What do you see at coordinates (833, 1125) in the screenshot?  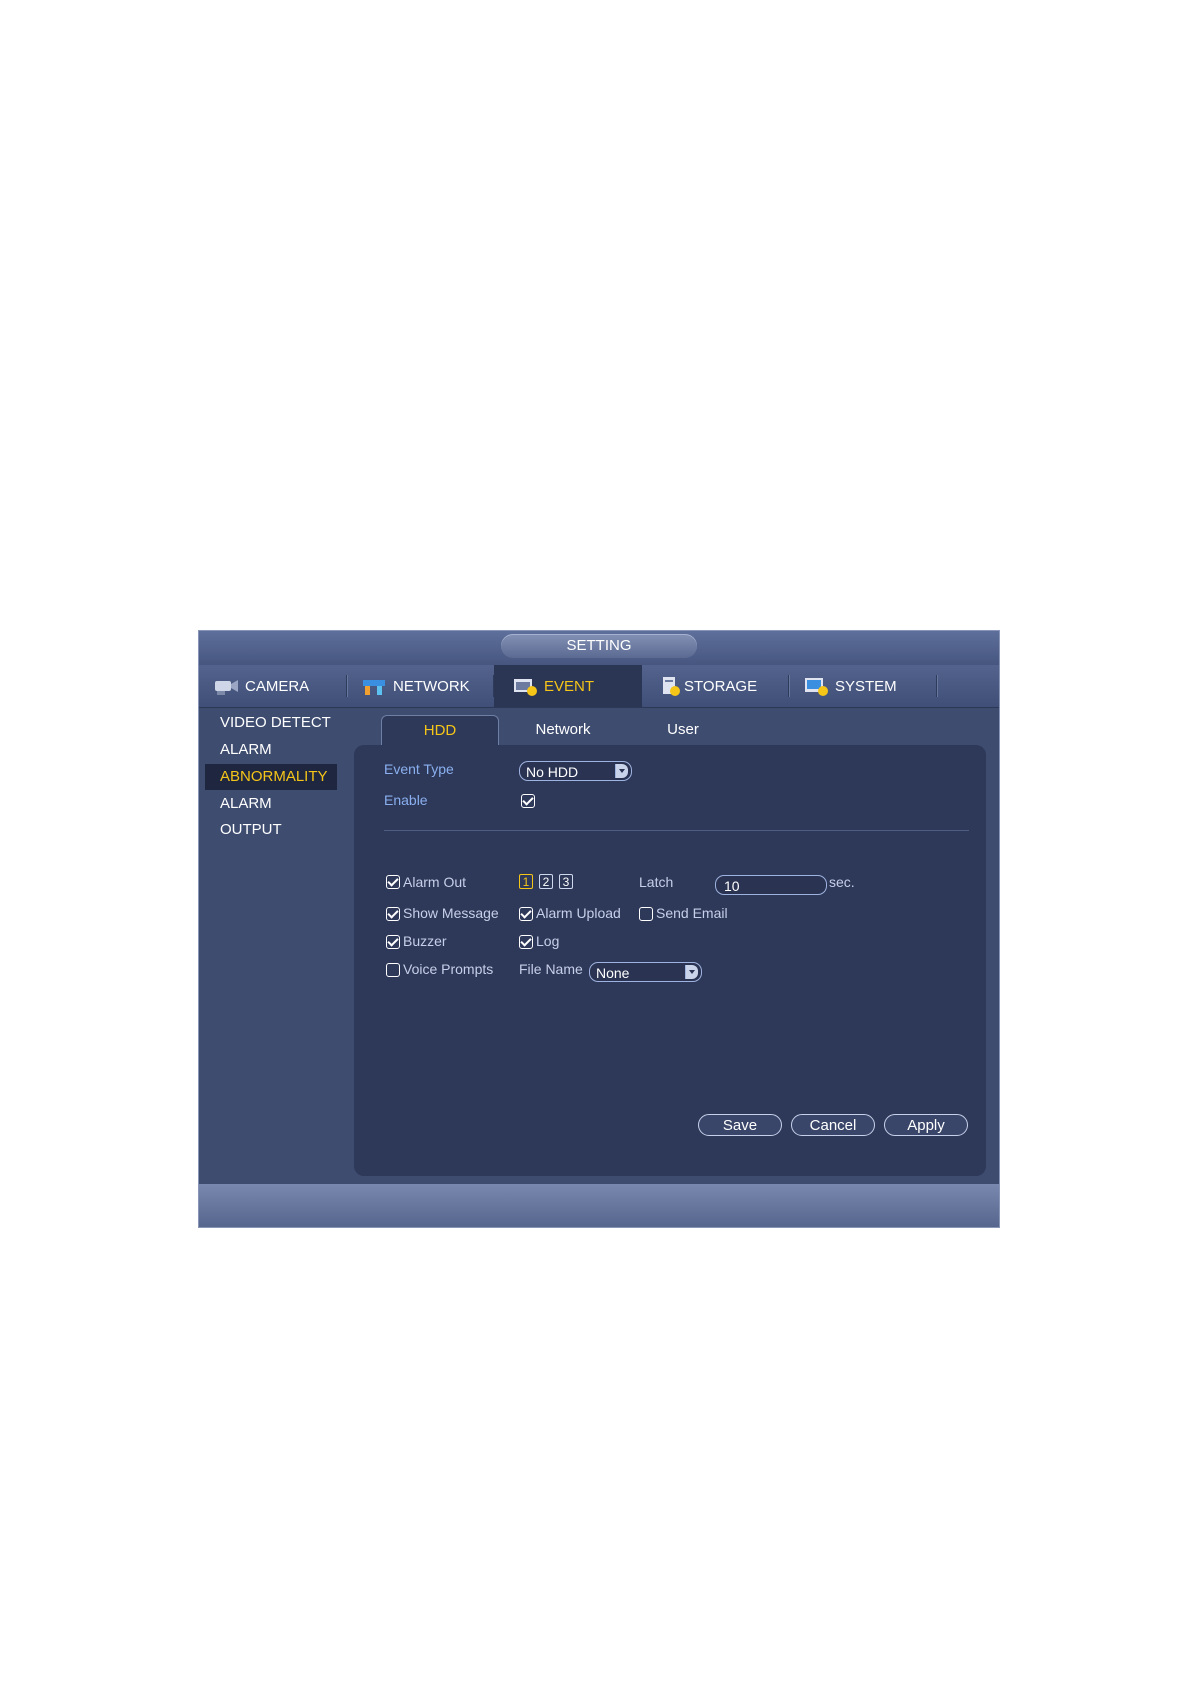 I see `cancel-button: Cancel` at bounding box center [833, 1125].